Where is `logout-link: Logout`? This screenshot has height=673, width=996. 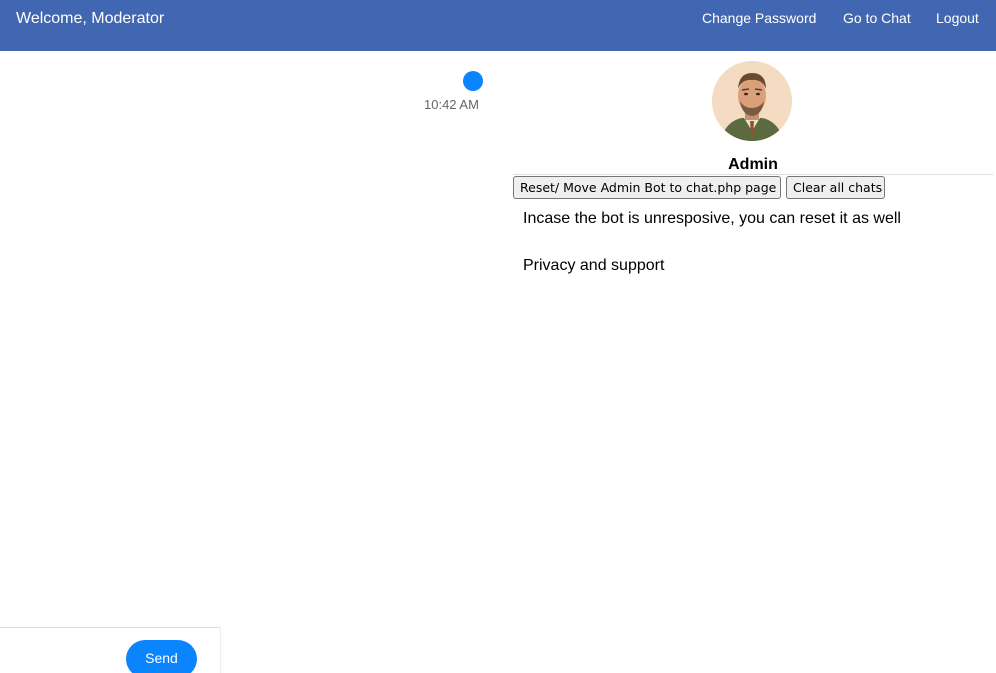 logout-link: Logout is located at coordinates (957, 18).